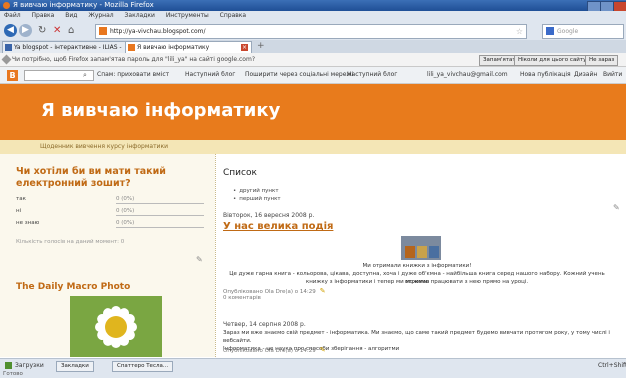  Describe the element at coordinates (256, 199) in the screenshot. I see `list-item: перший пункт` at that location.